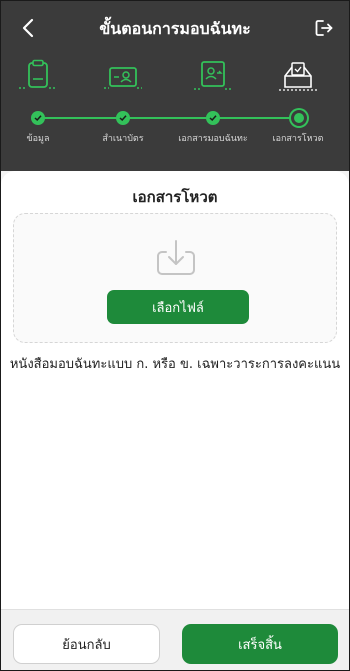  What do you see at coordinates (175, 639) in the screenshot?
I see `footer-actions: ย้อนกลับ เสร็จสิ้น` at bounding box center [175, 639].